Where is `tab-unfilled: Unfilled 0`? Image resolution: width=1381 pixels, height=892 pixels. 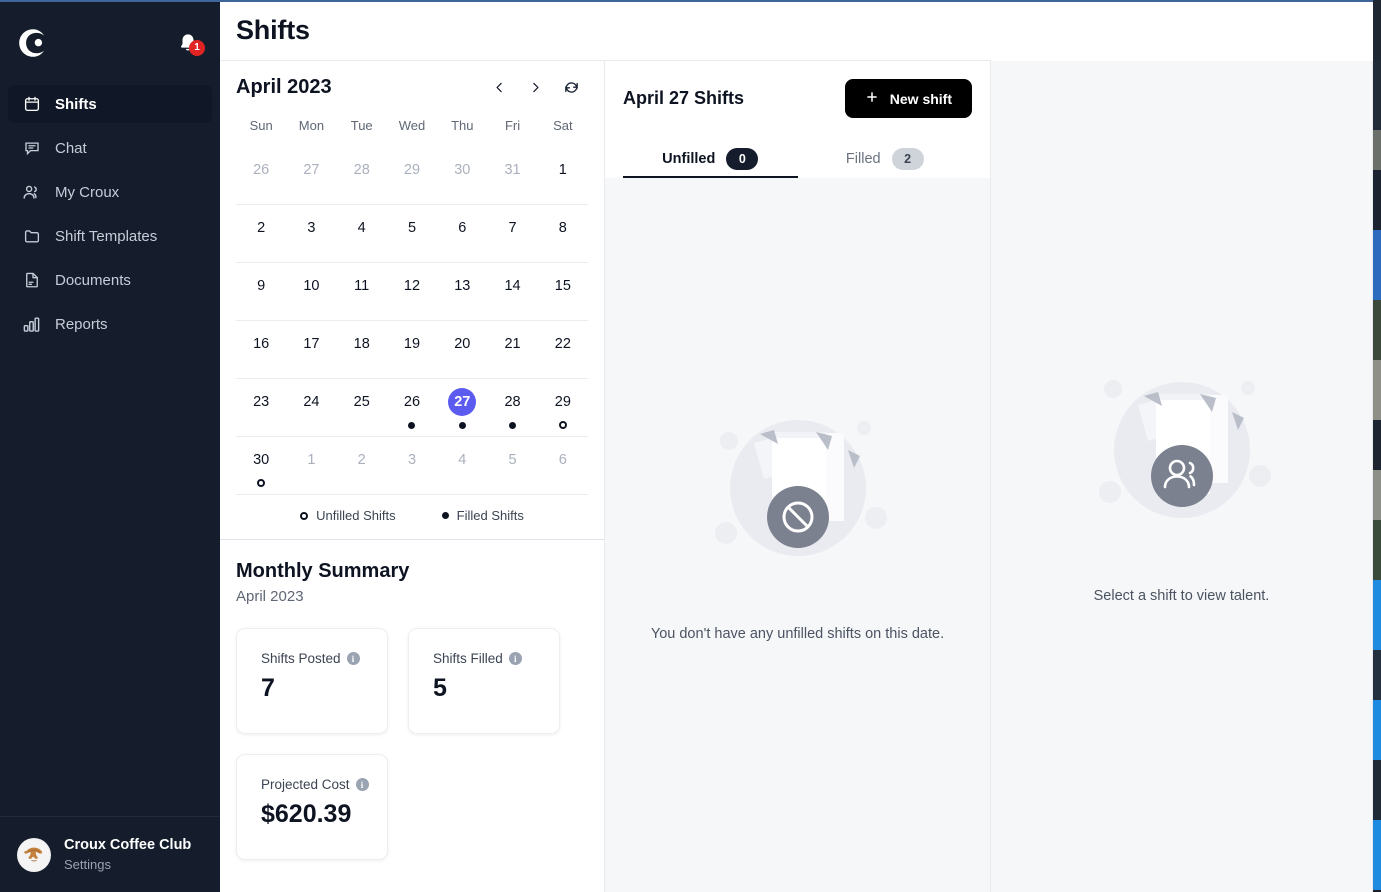
tab-unfilled: Unfilled 0 is located at coordinates (710, 160).